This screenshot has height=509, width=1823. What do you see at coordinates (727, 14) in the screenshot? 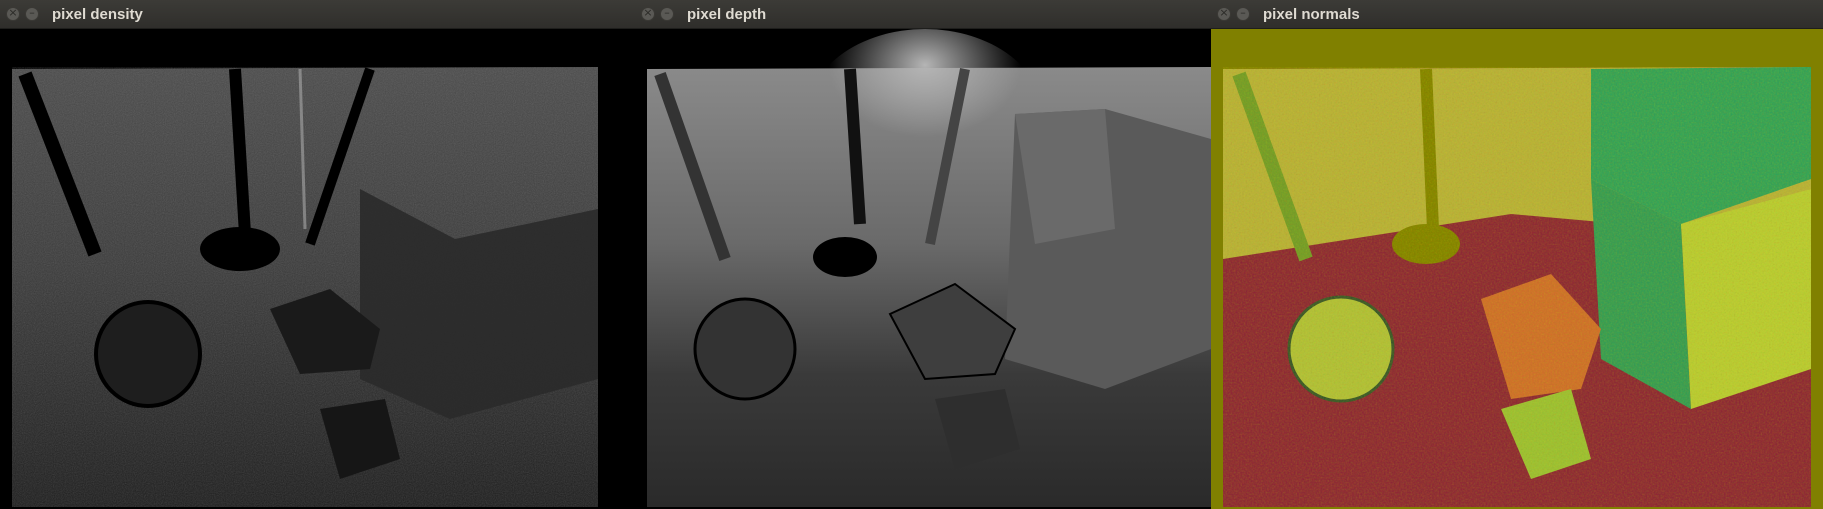
I see `window-title: pixel depth` at bounding box center [727, 14].